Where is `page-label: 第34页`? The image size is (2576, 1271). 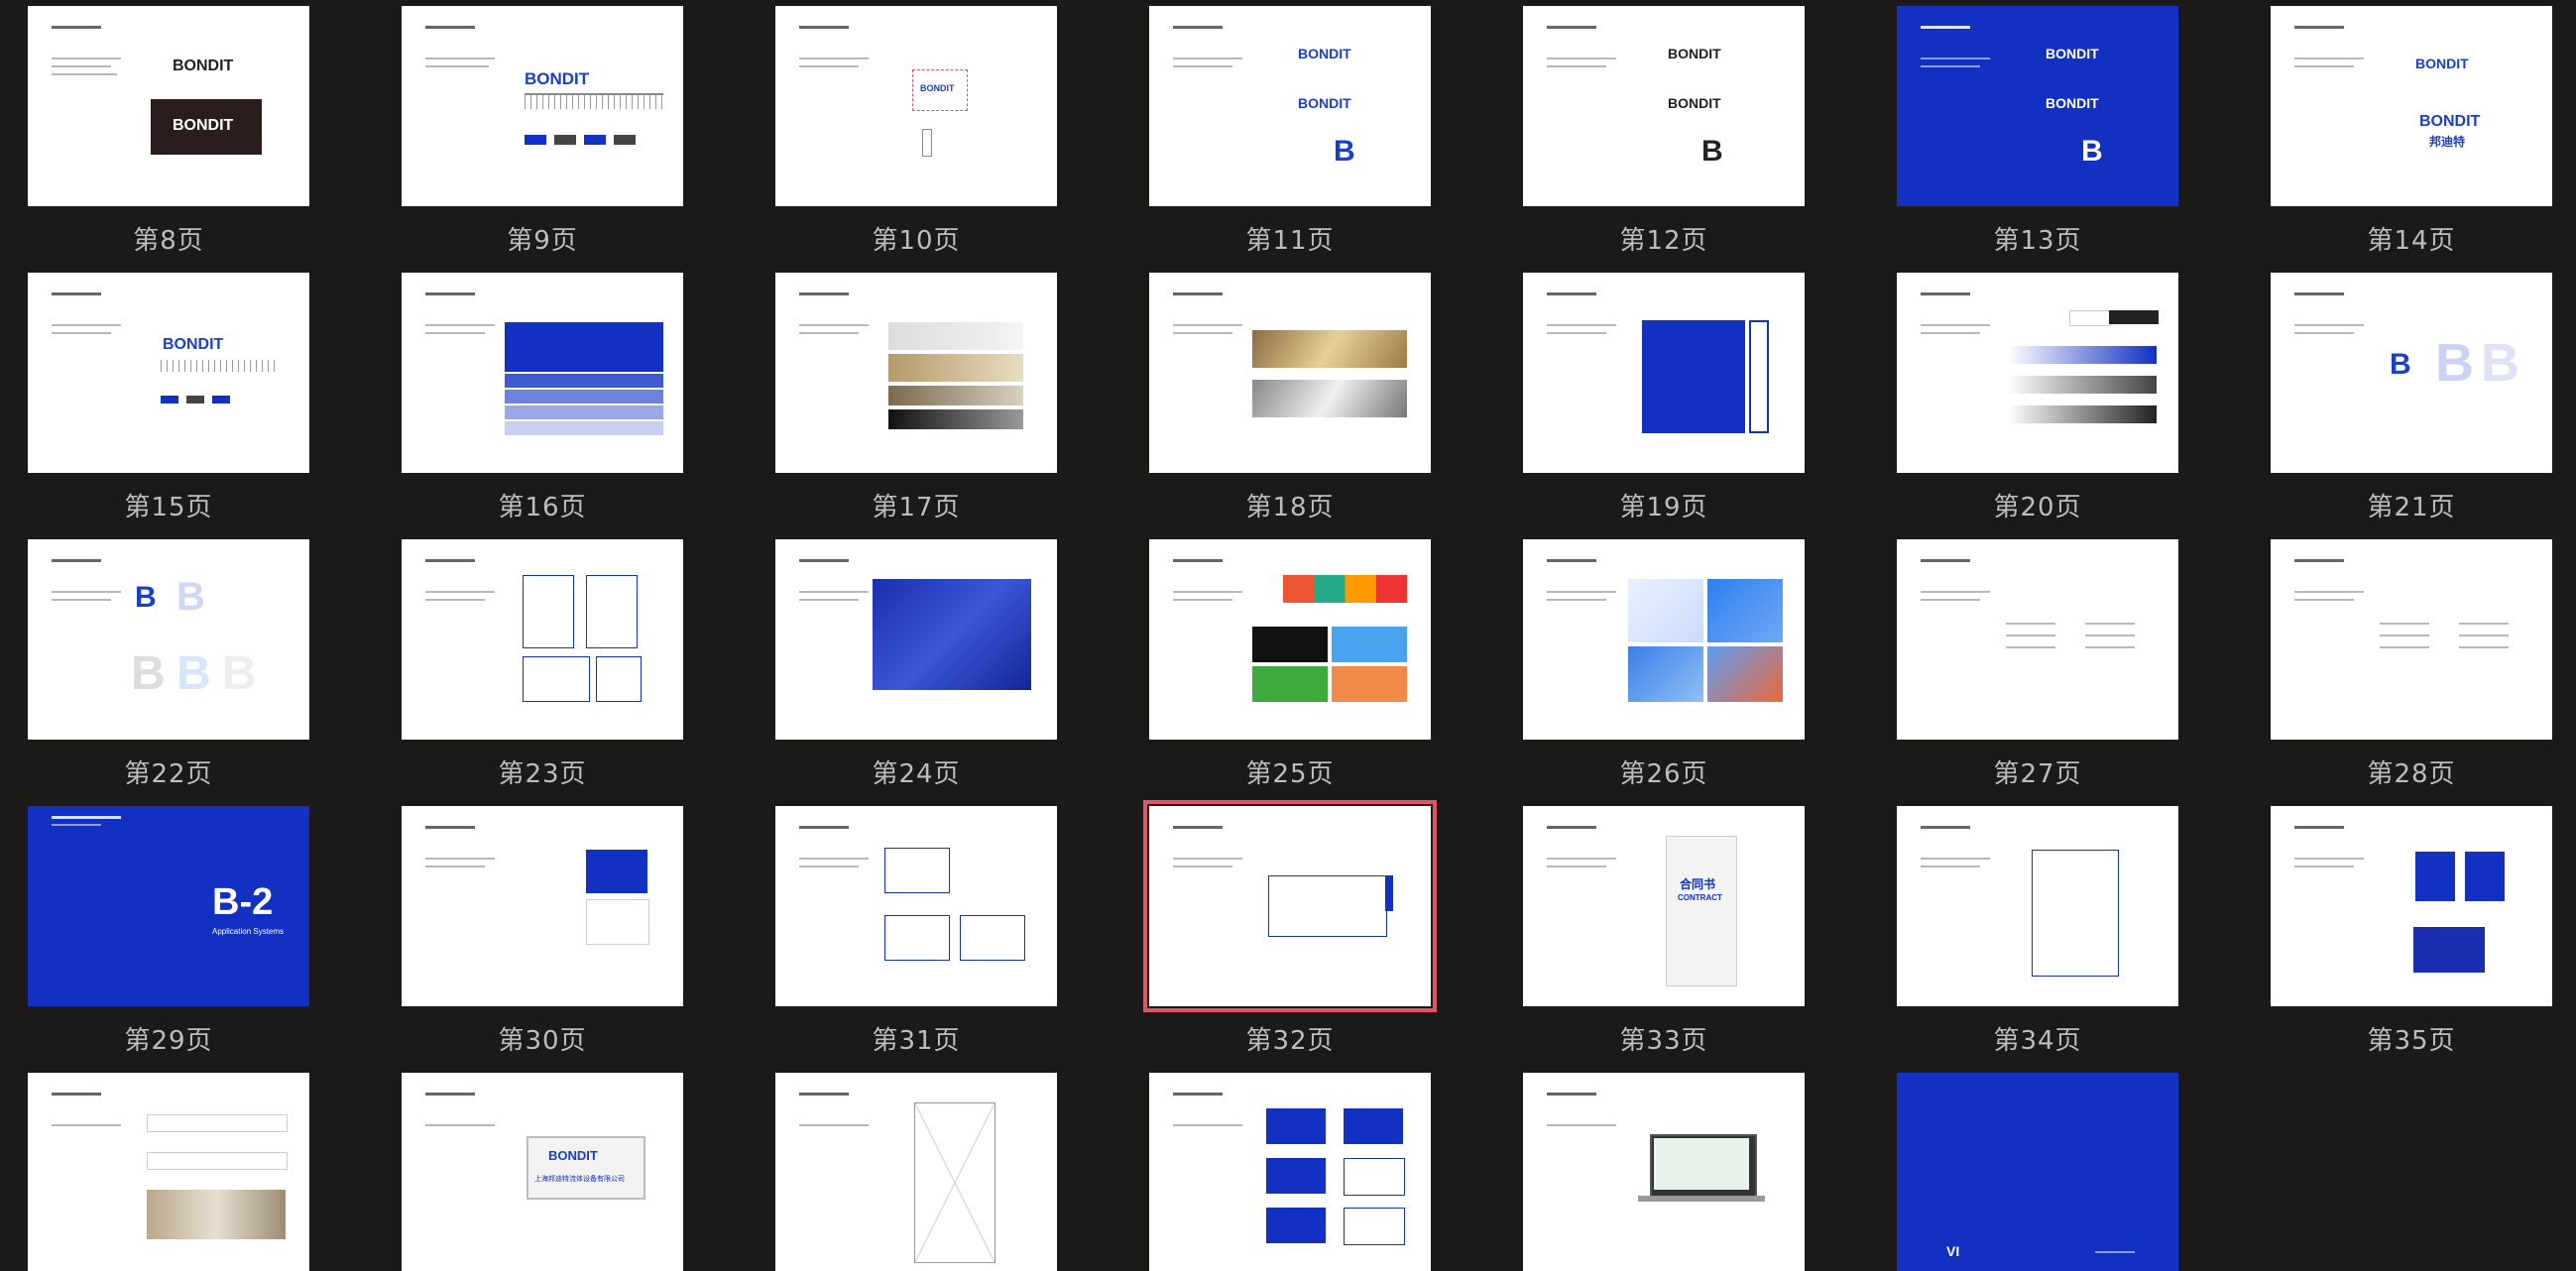
page-label: 第34页 is located at coordinates (2037, 1041).